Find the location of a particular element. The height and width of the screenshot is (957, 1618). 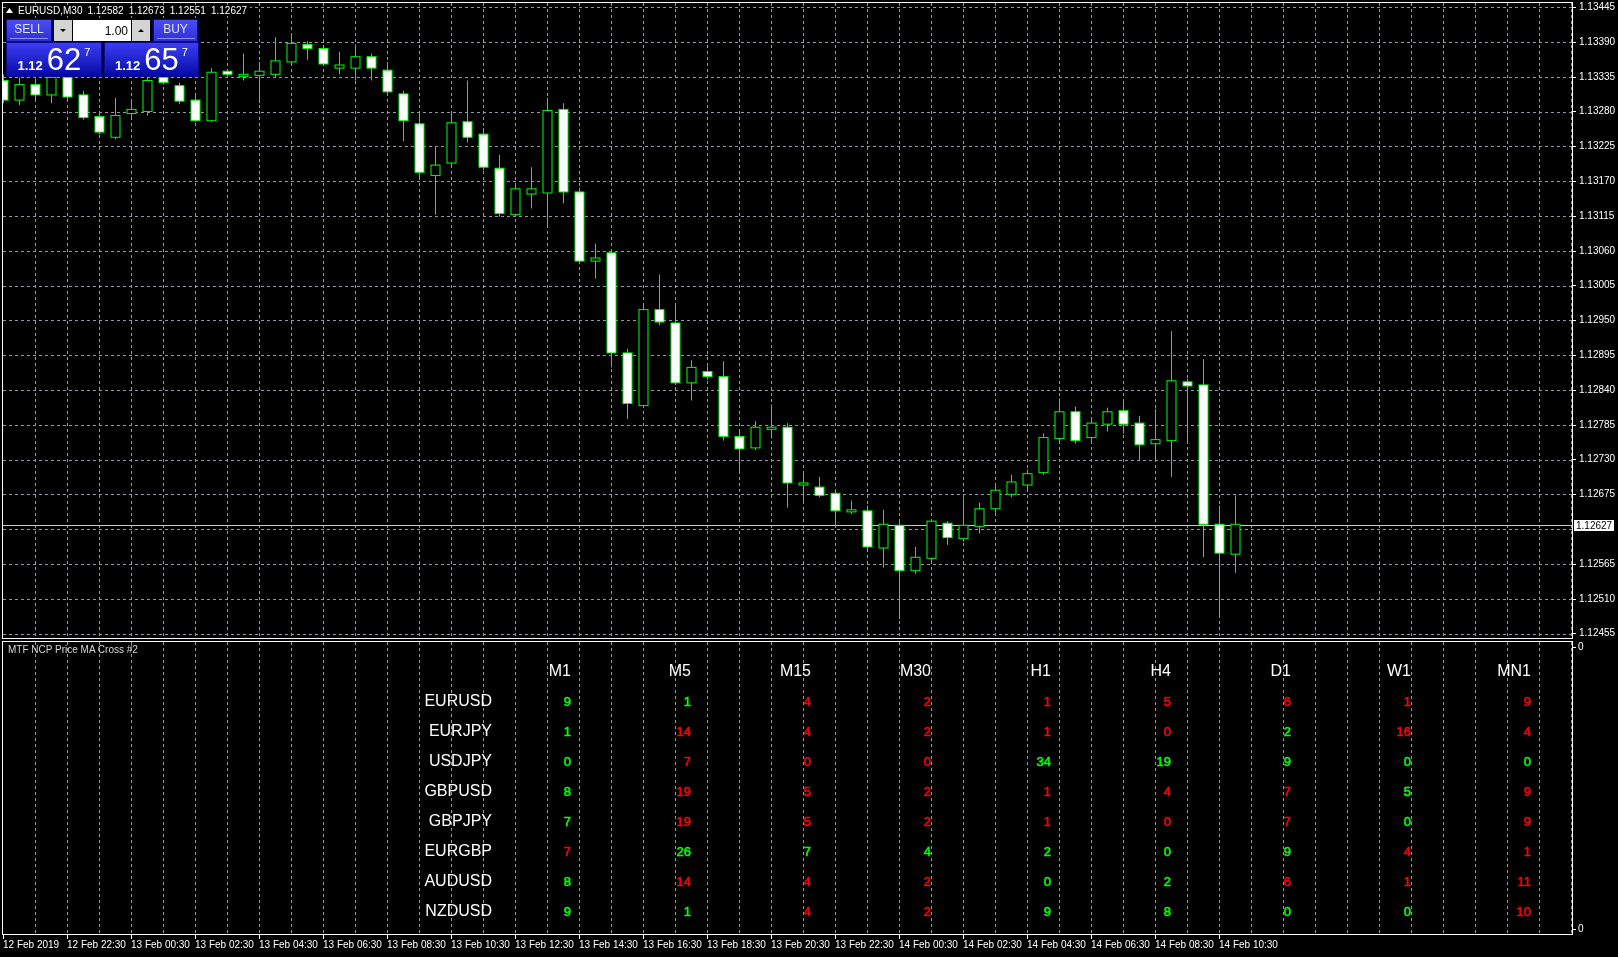

time-label: 14 Feb 04:30 is located at coordinates (1057, 945).